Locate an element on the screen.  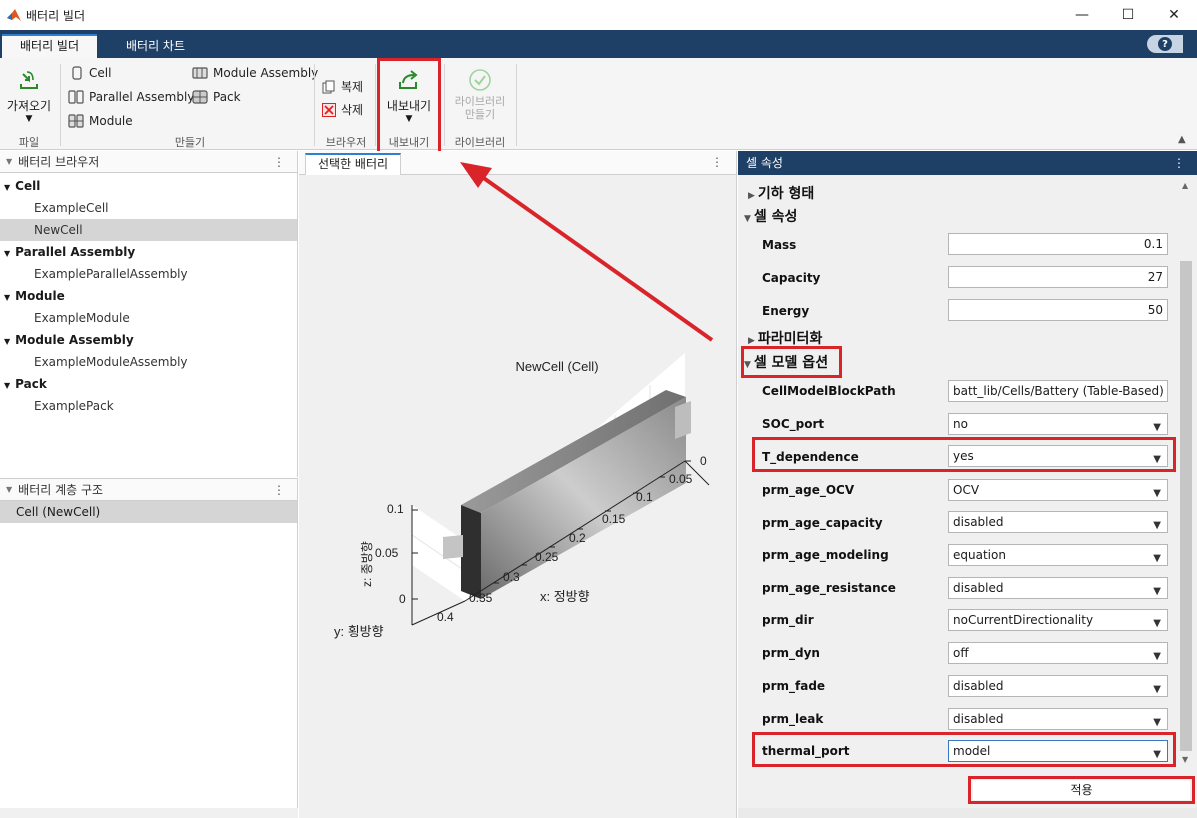
section-browser-label: 브라우저 is located at coordinates (346, 142).